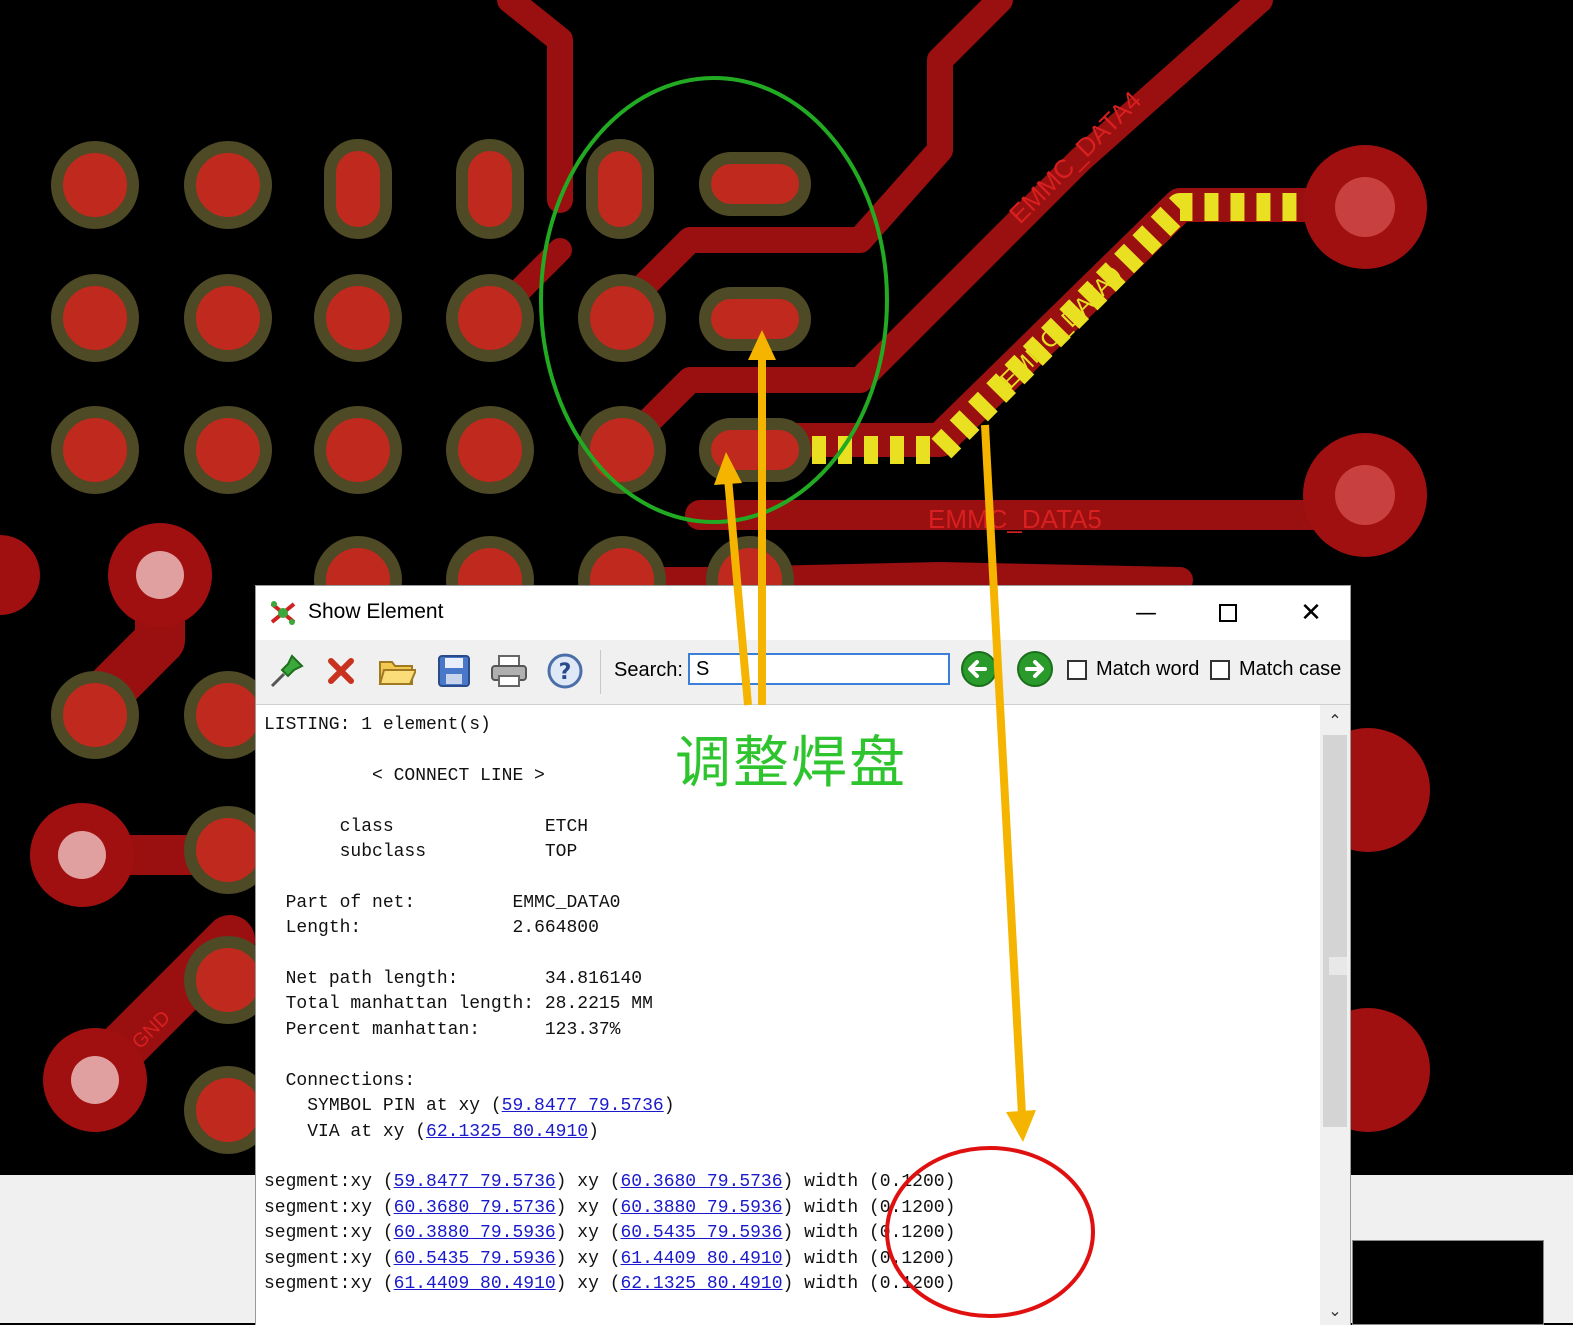  What do you see at coordinates (383, 1029) in the screenshot?
I see `percent-manhattan-key: Percent manhattan:` at bounding box center [383, 1029].